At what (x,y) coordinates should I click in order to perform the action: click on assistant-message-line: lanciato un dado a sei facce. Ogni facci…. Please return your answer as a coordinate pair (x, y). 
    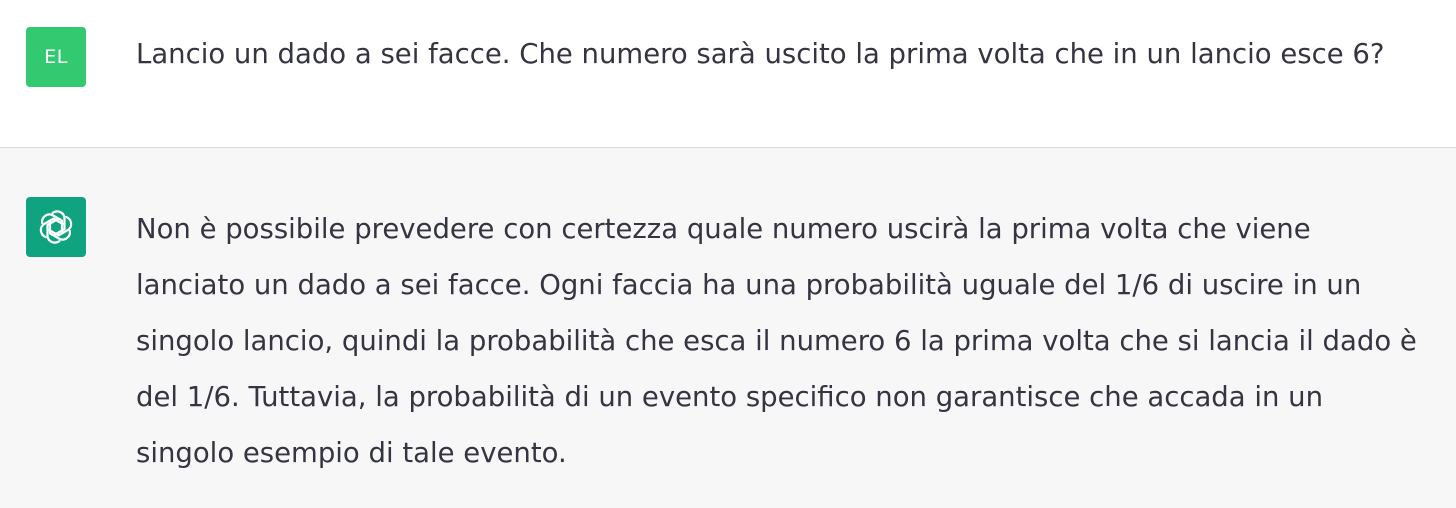
    Looking at the image, I should click on (749, 285).